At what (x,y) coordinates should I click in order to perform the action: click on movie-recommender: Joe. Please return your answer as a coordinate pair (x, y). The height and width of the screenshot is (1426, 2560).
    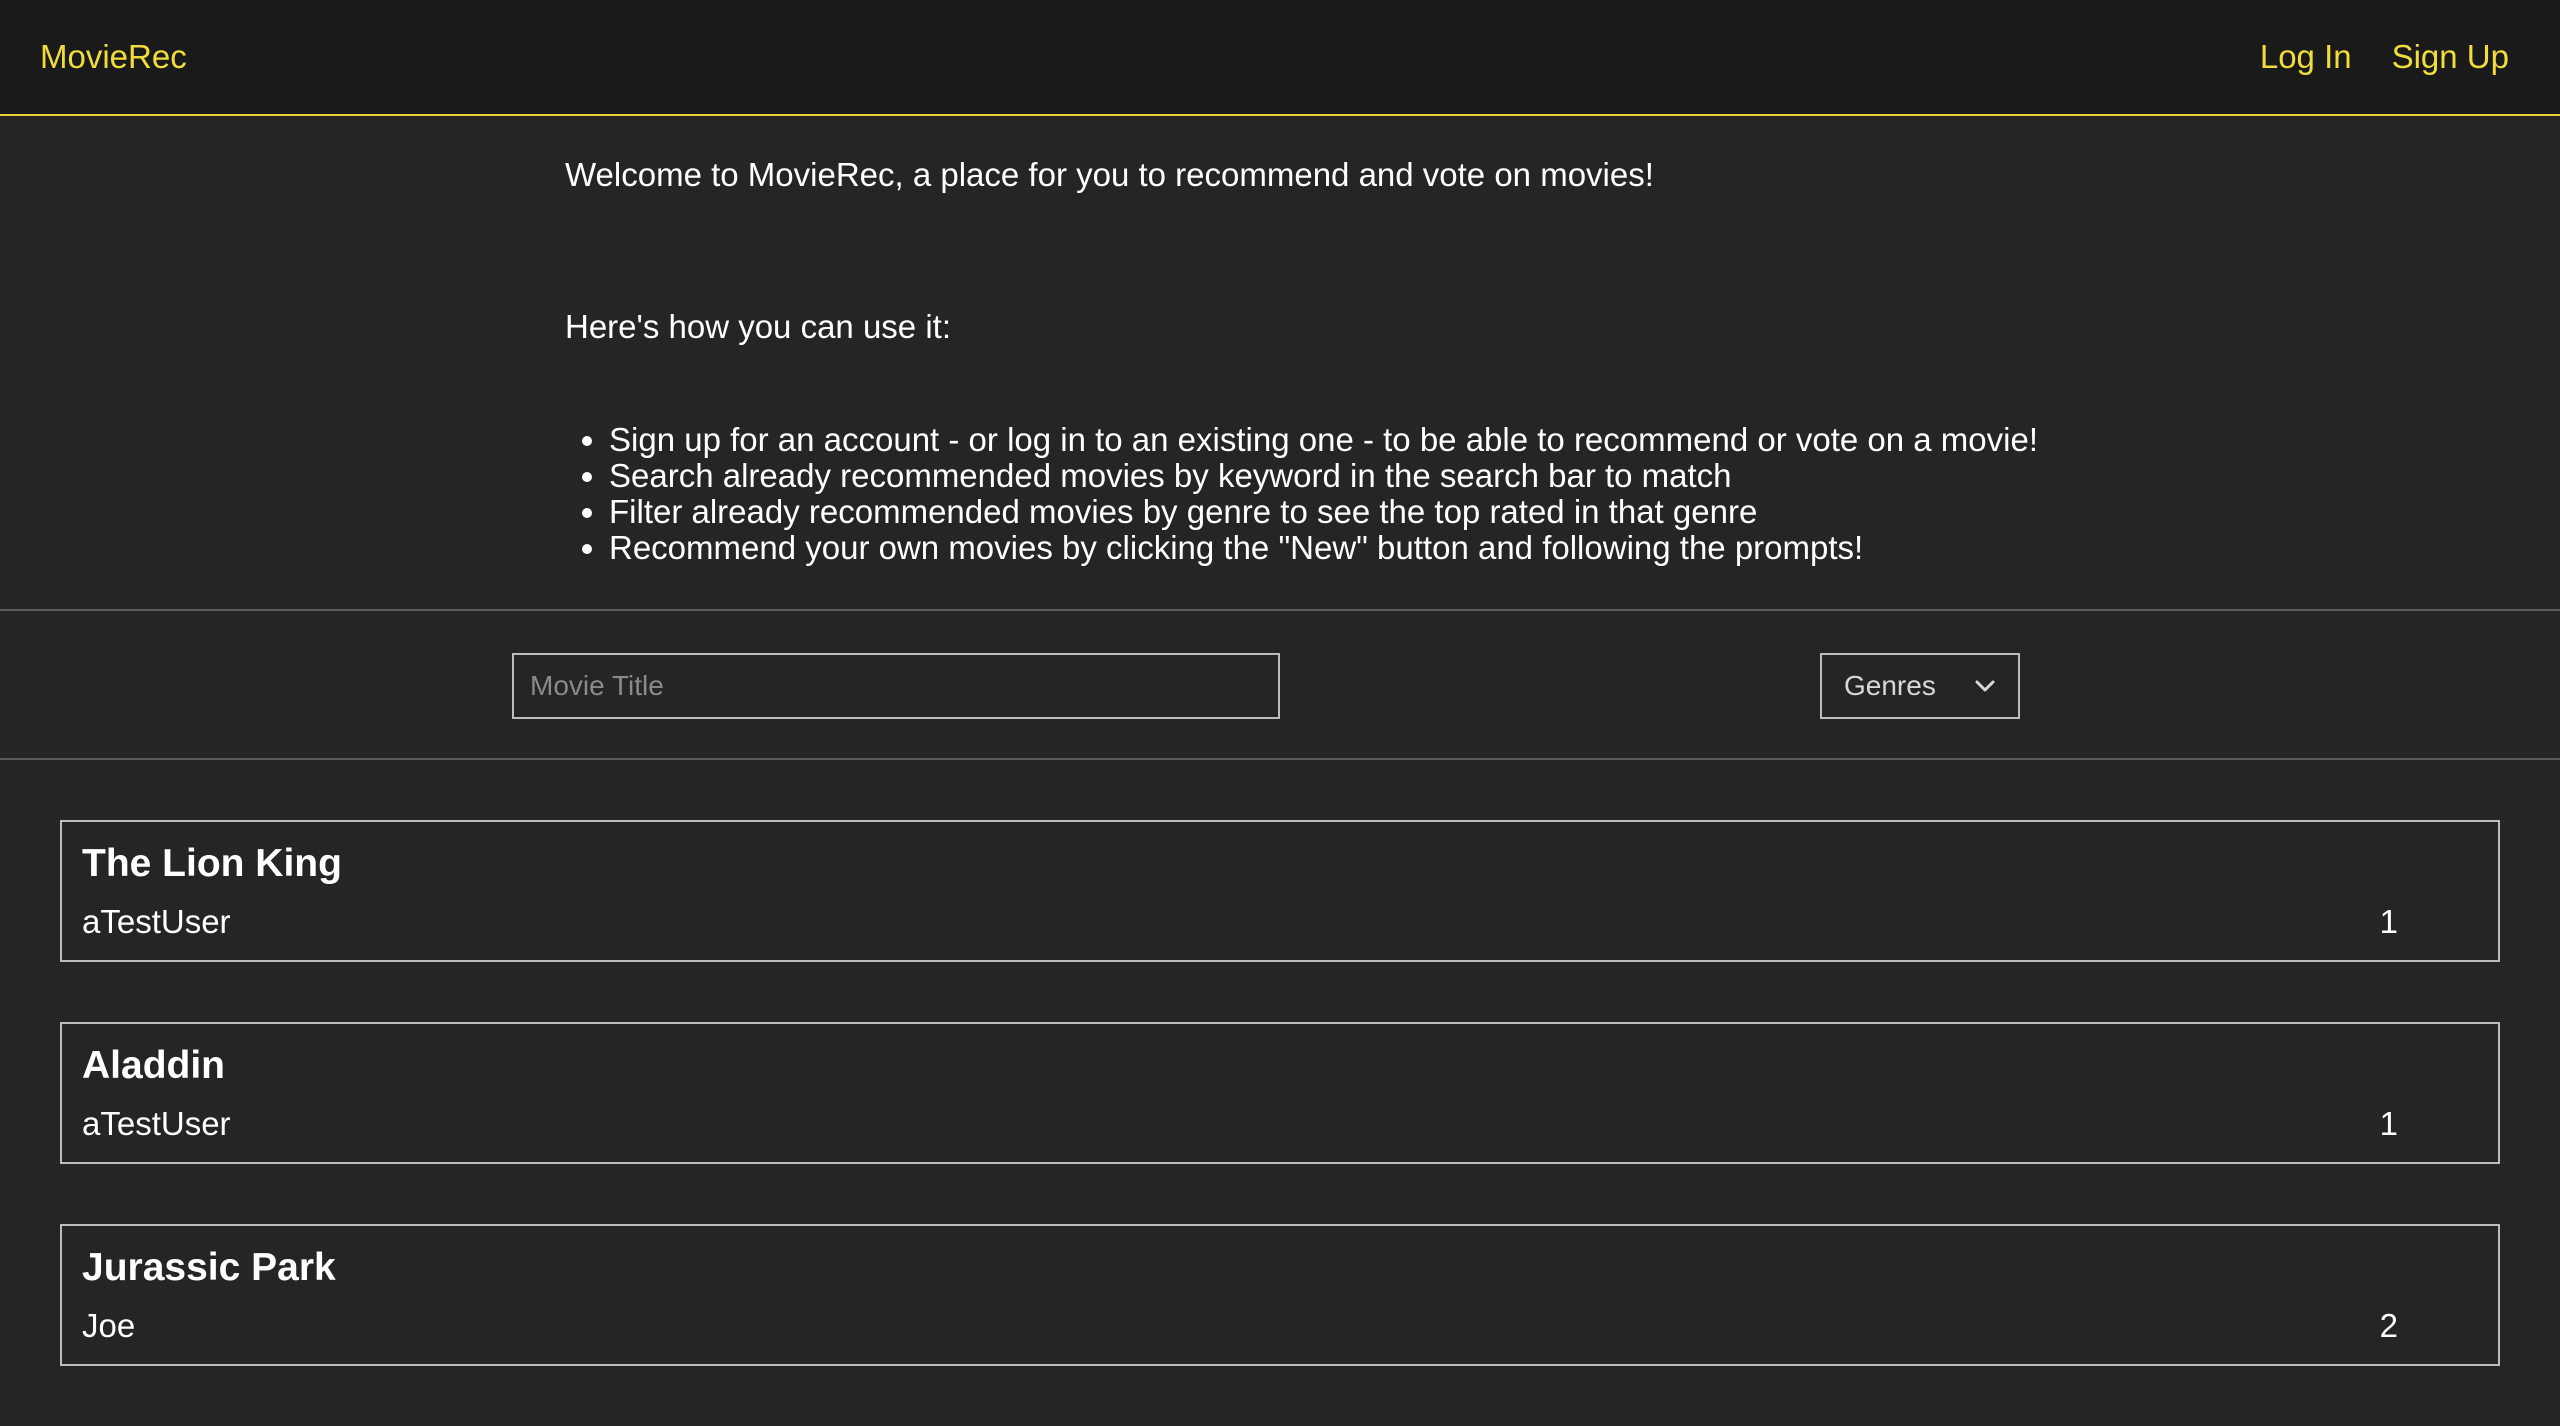
    Looking at the image, I should click on (109, 1325).